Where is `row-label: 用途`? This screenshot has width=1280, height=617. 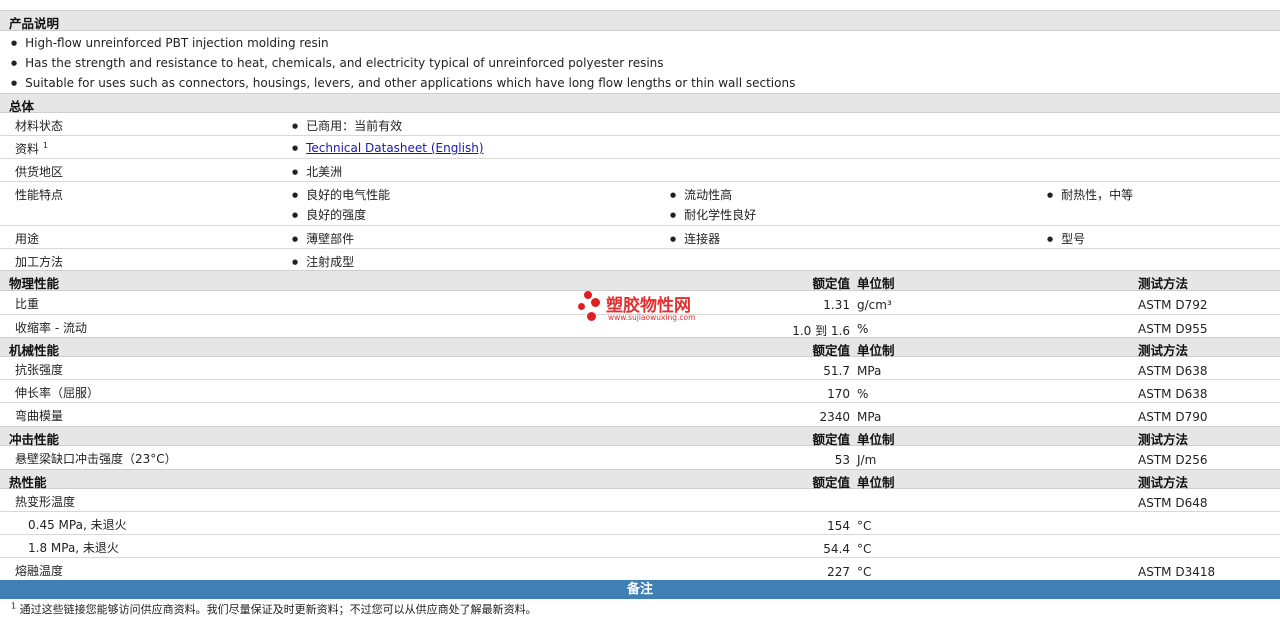
row-label: 用途 is located at coordinates (27, 239).